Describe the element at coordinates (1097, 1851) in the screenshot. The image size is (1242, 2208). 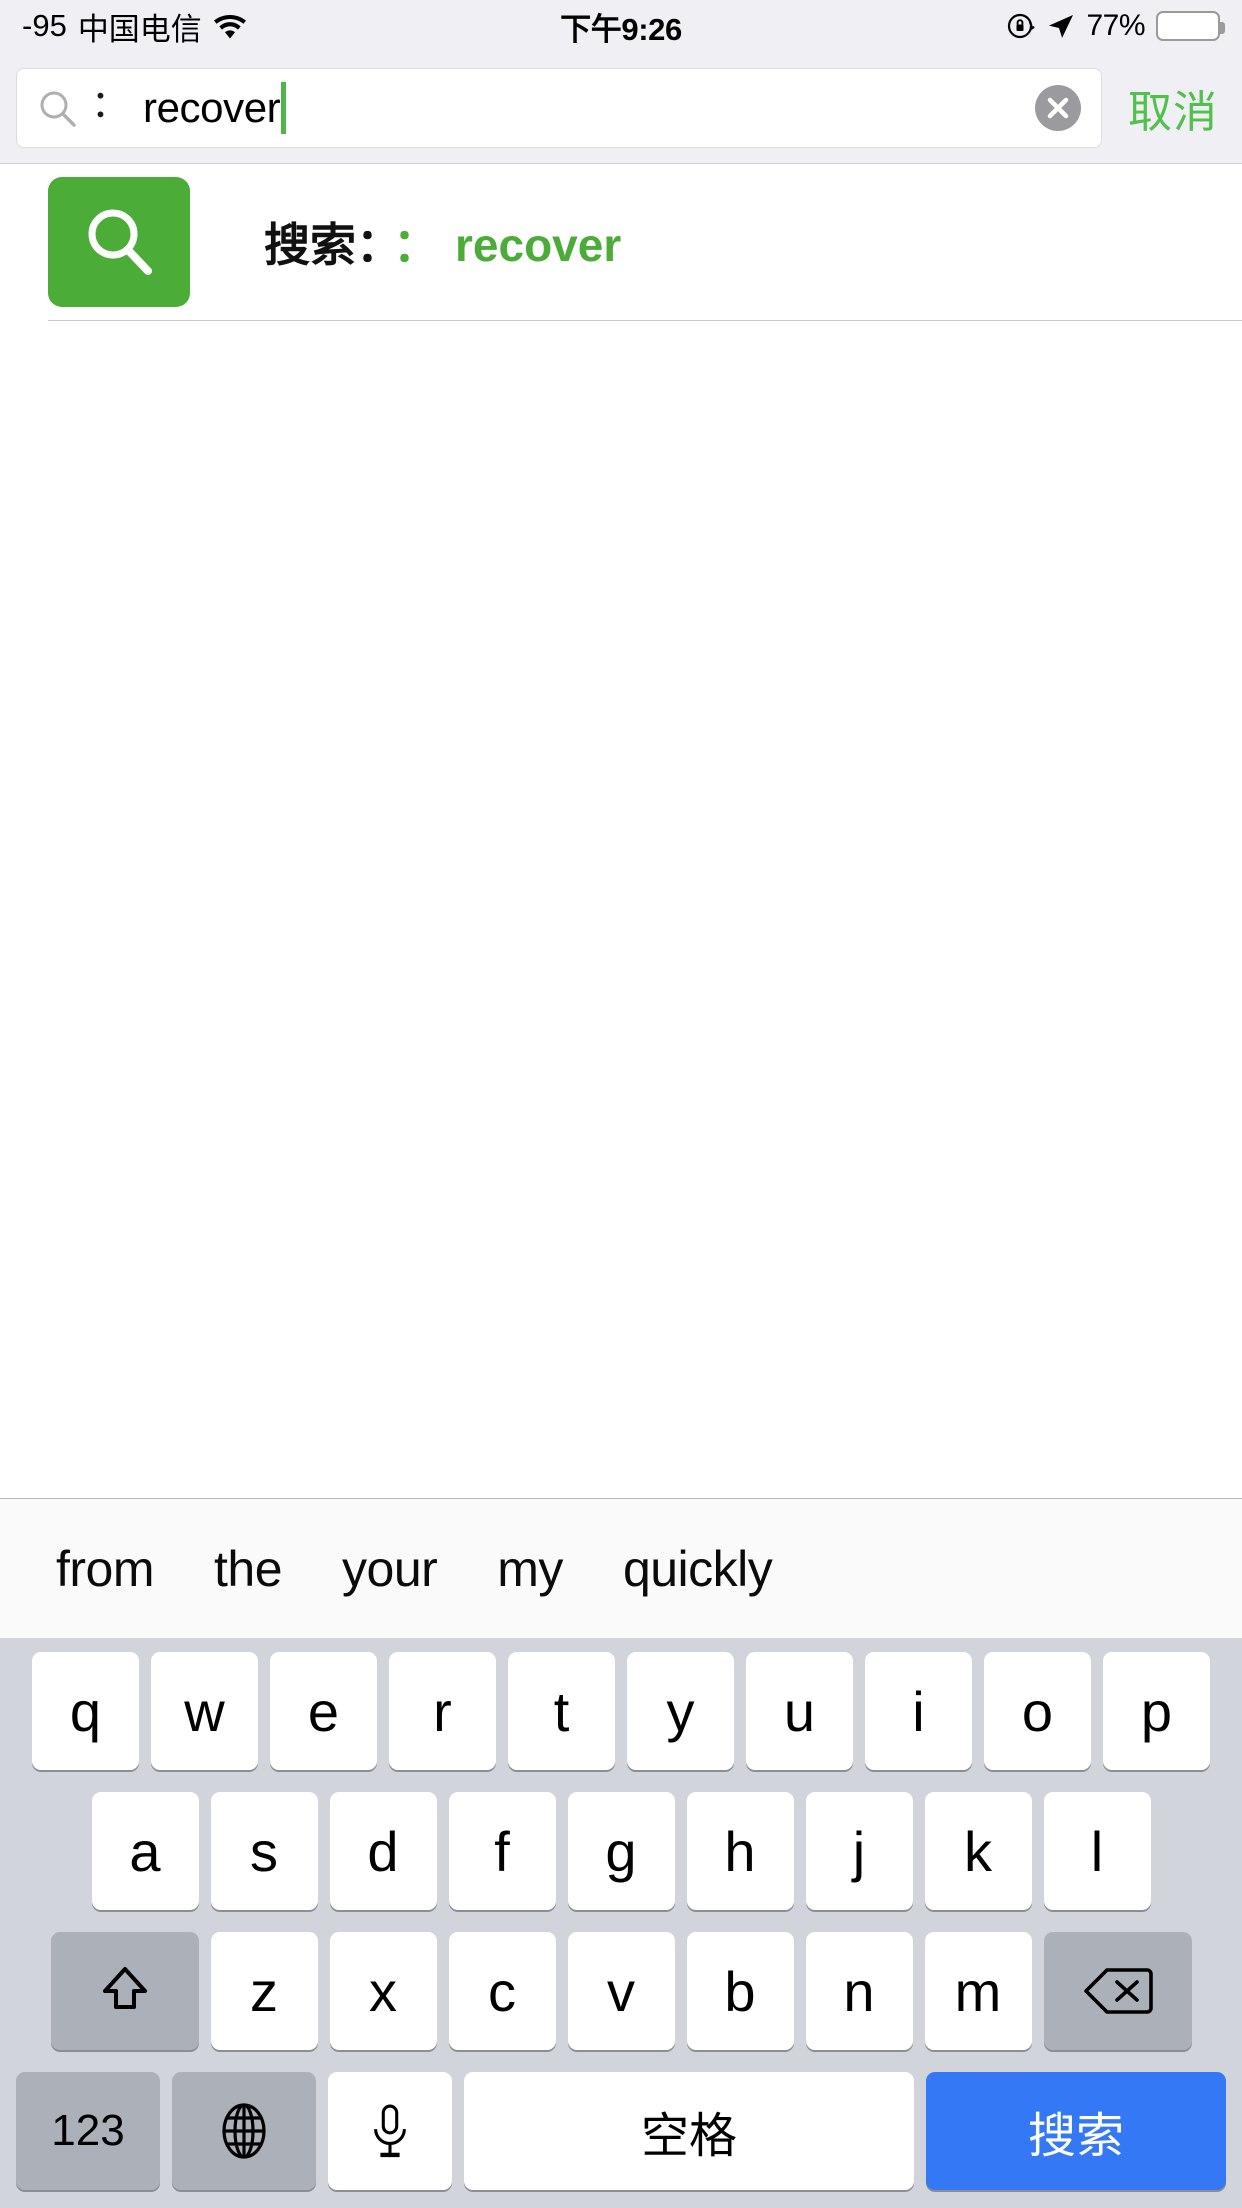
I see `key-l: l` at that location.